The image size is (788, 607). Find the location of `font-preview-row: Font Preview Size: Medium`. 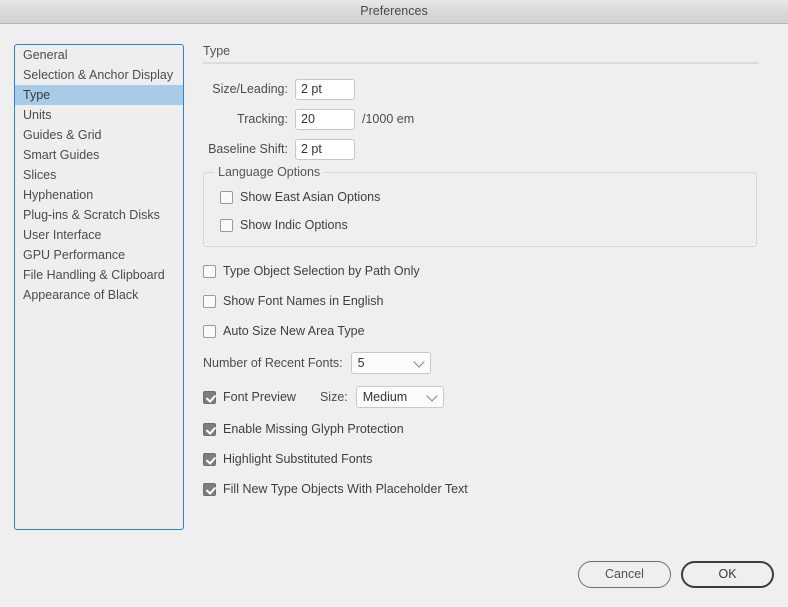

font-preview-row: Font Preview Size: Medium is located at coordinates (481, 397).